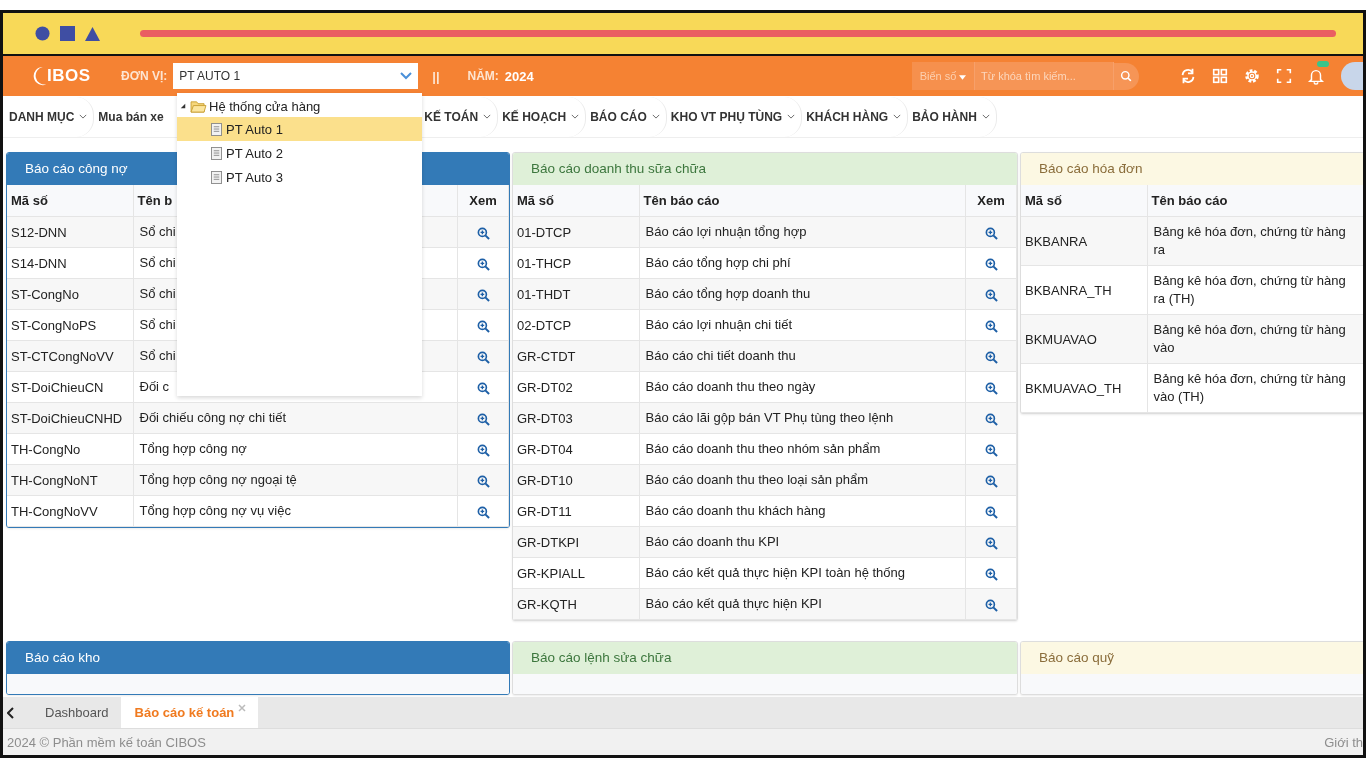 This screenshot has height=768, width=1366. I want to click on table-cell: GR-DT02, so click(576, 387).